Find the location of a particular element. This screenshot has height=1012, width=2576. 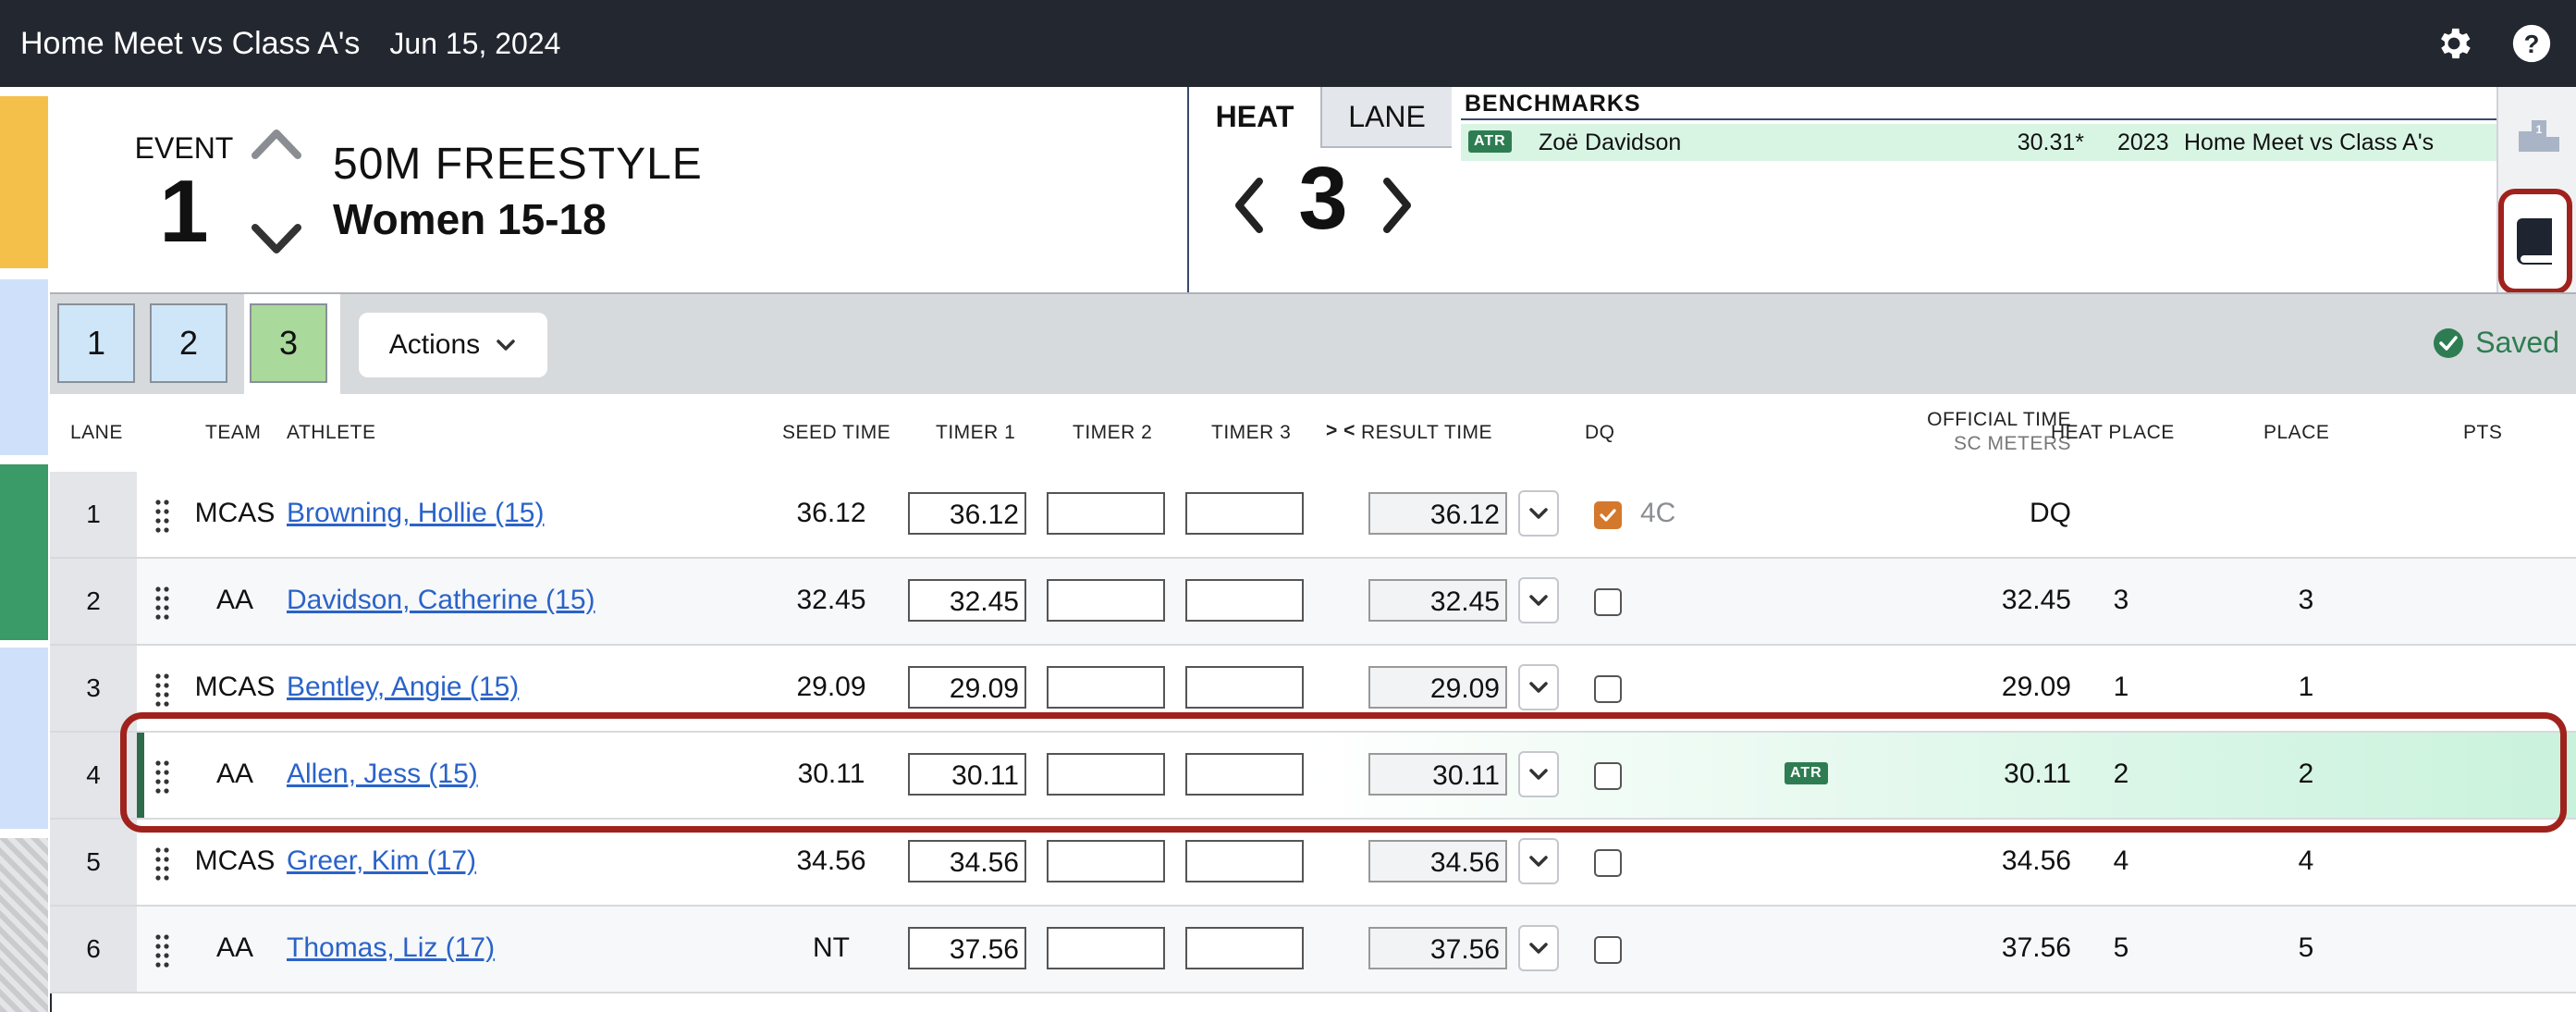

col-timer2: TIMER 2 is located at coordinates (1113, 432).